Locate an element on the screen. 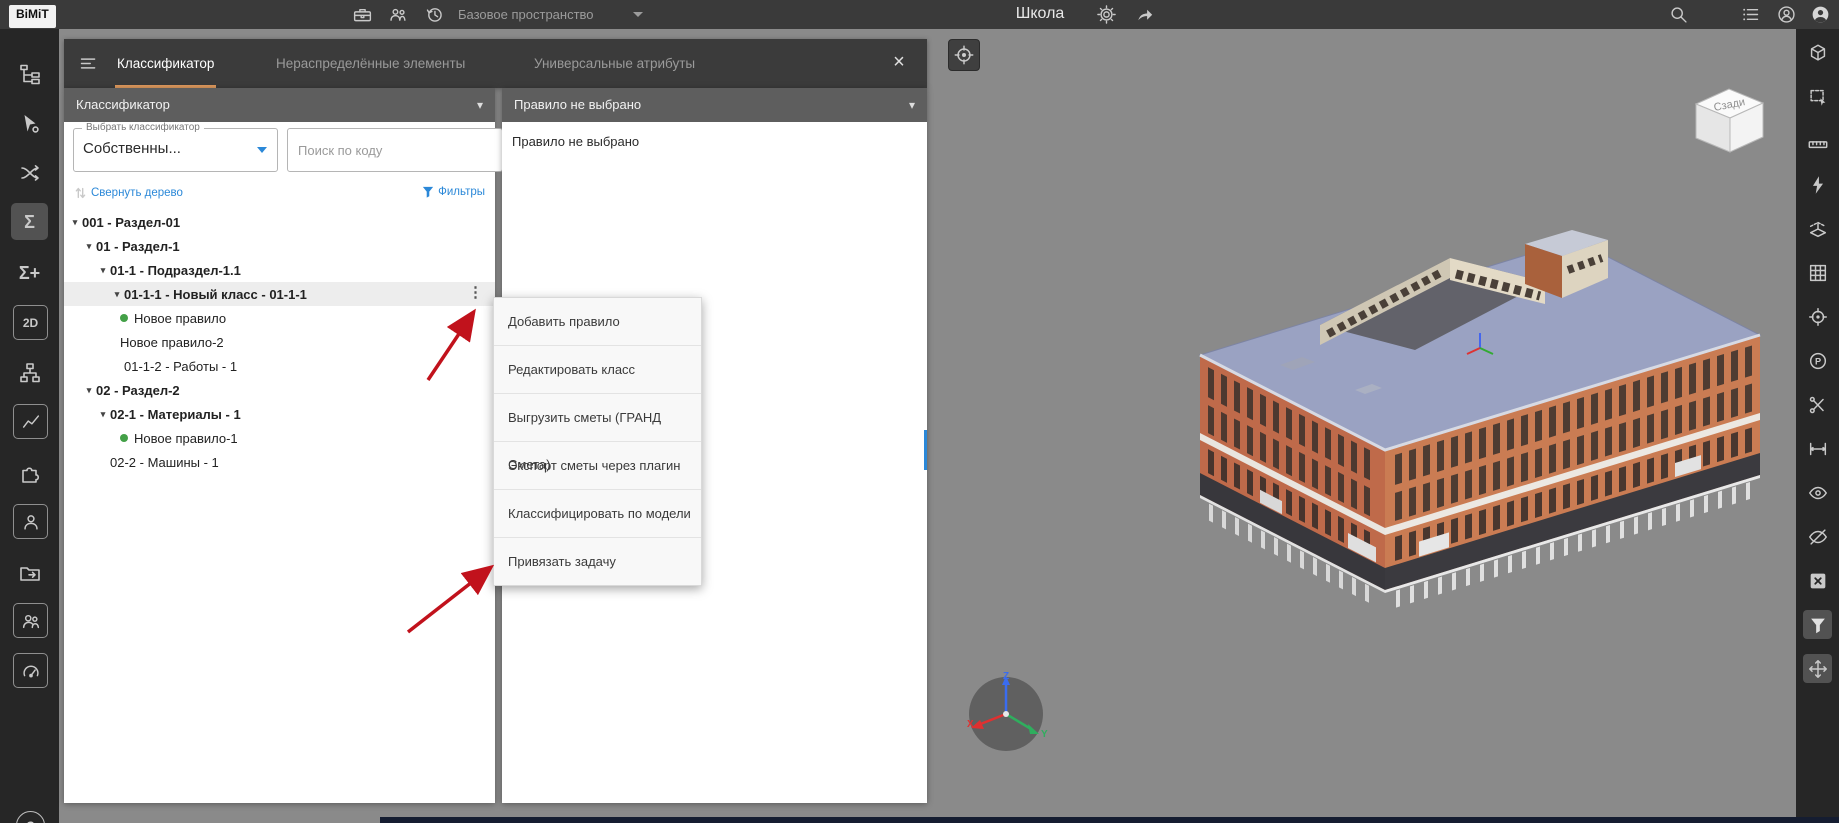 The image size is (1839, 823). app-logo: BiMiT is located at coordinates (32, 16).